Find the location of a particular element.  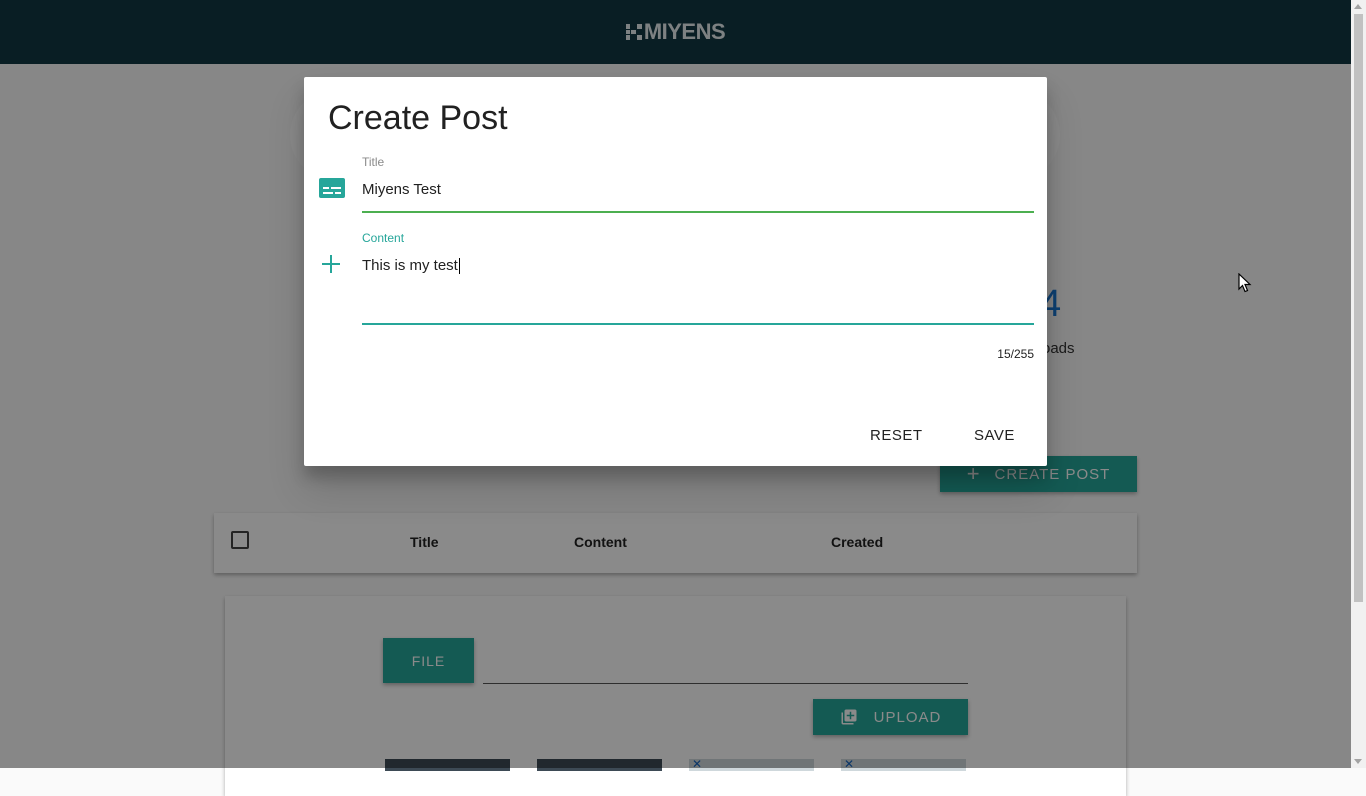

reset-button: RESET is located at coordinates (896, 435).